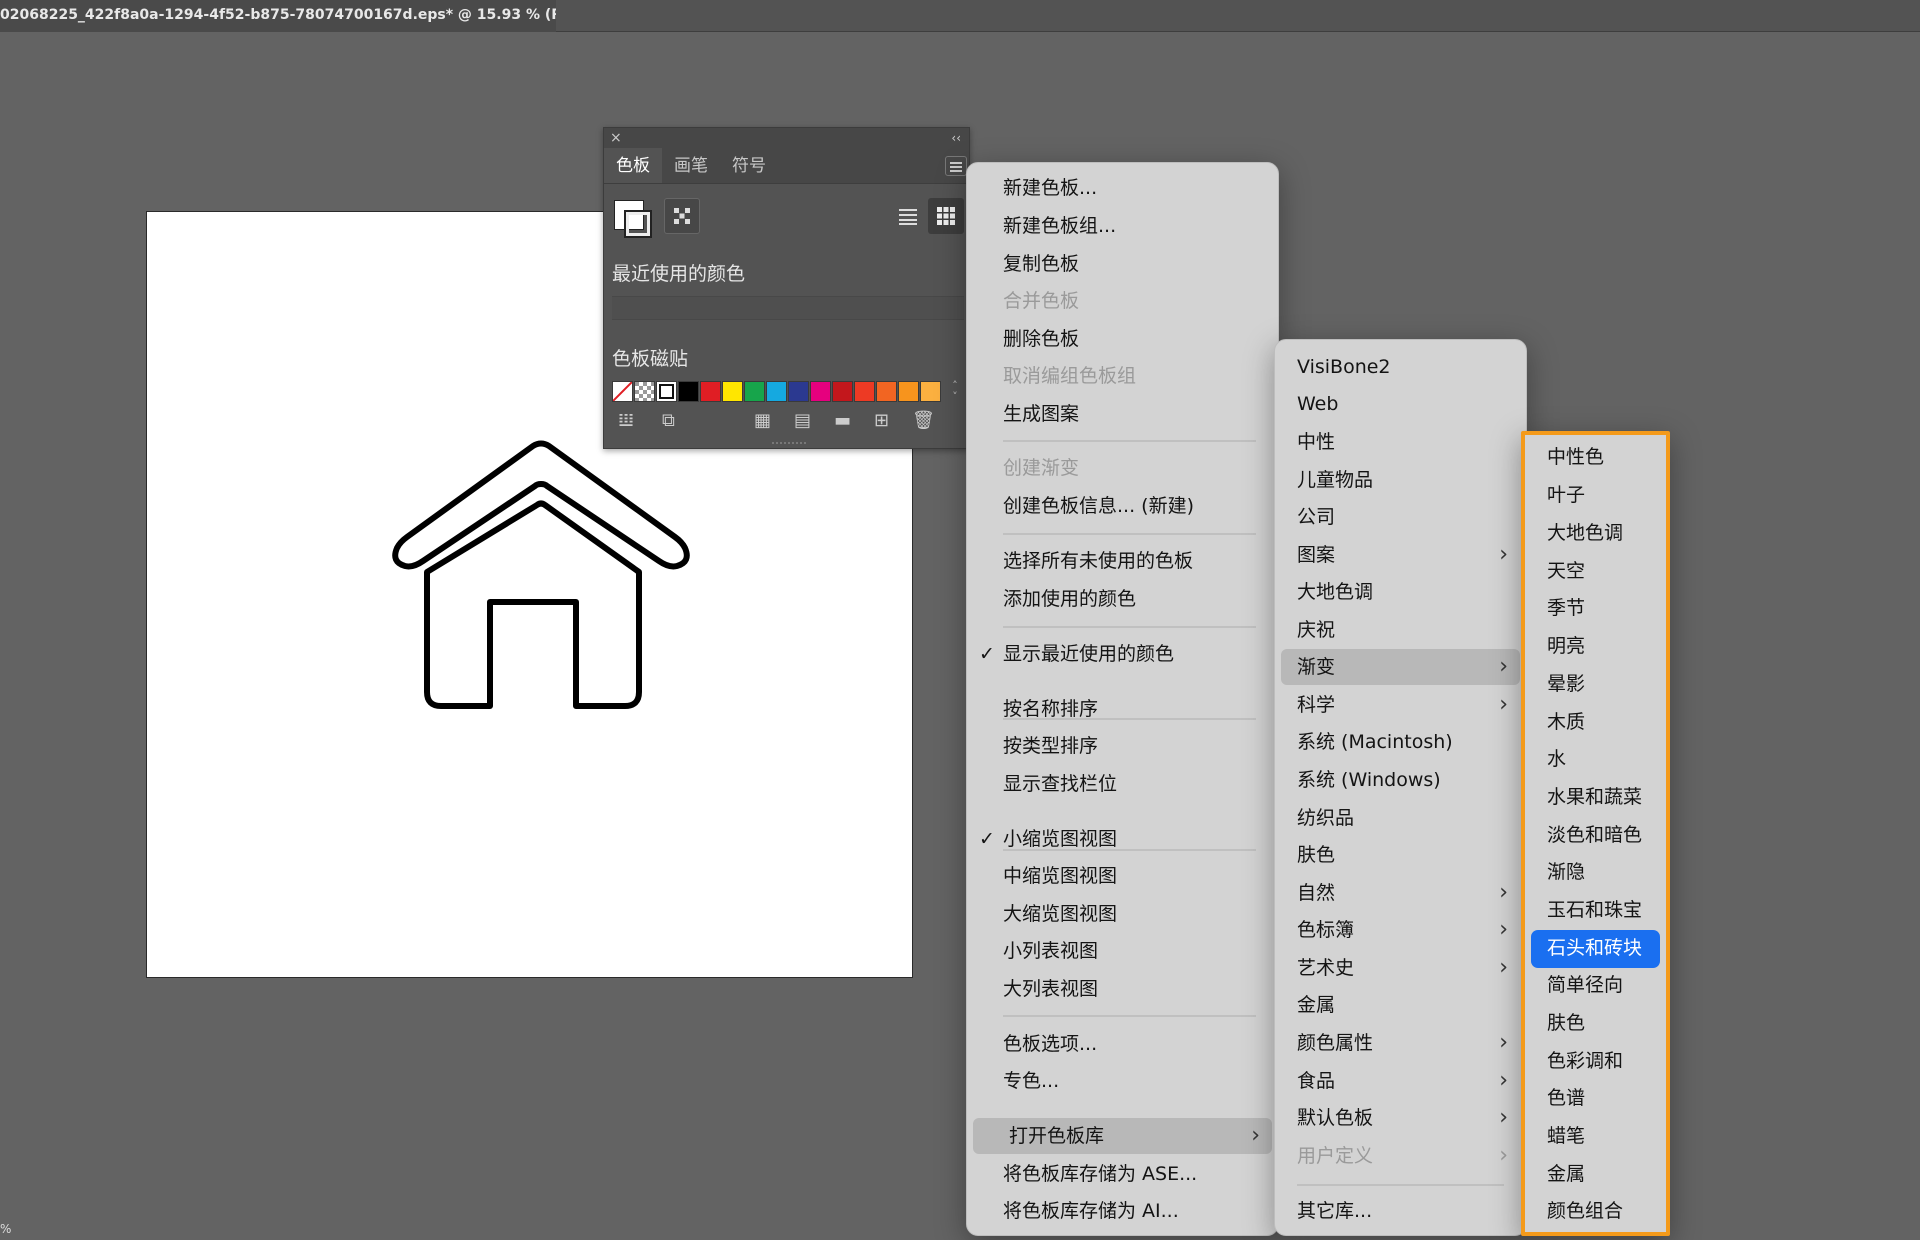 Image resolution: width=1920 pixels, height=1240 pixels. What do you see at coordinates (1400, 1043) in the screenshot?
I see `menu-library-item: 颜色属性 ›` at bounding box center [1400, 1043].